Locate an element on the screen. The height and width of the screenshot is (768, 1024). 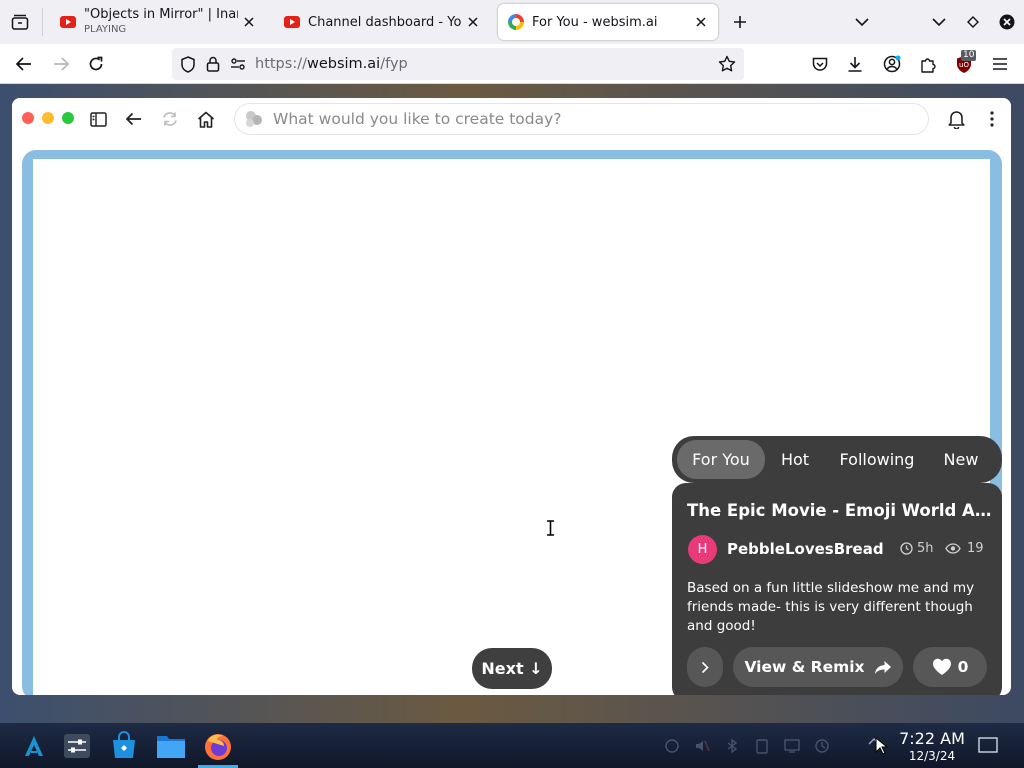
system-tray is located at coordinates (747, 746).